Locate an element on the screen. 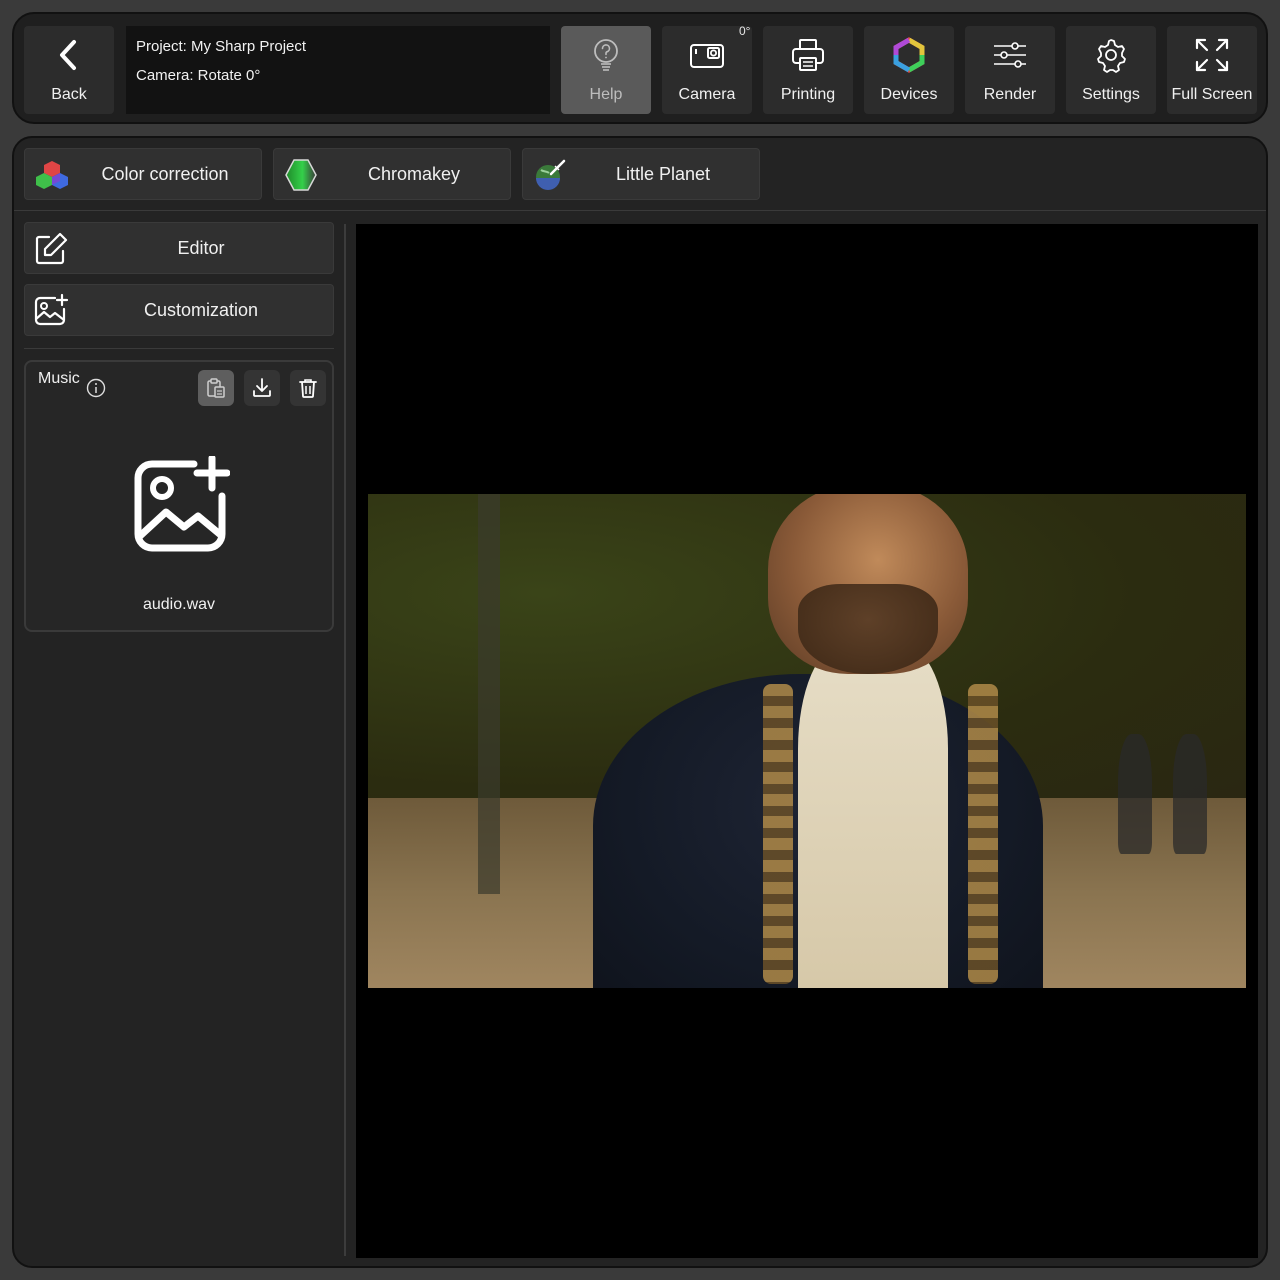  effects-divider is located at coordinates (640, 210).